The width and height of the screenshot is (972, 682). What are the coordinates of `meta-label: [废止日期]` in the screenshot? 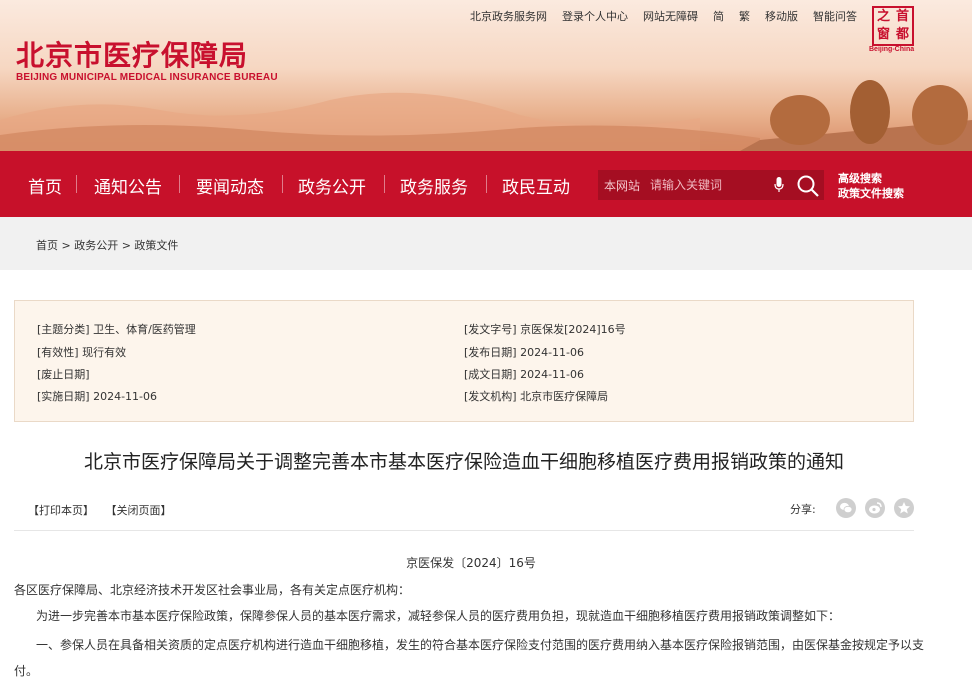 It's located at (63, 374).